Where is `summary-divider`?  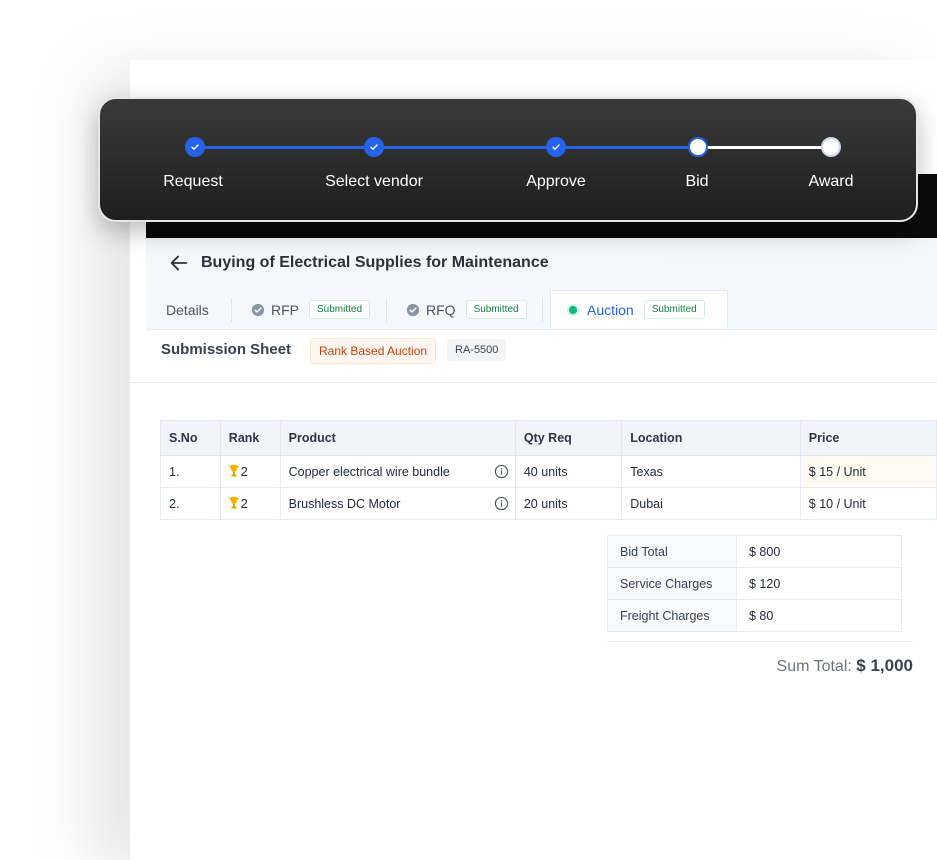 summary-divider is located at coordinates (760, 641).